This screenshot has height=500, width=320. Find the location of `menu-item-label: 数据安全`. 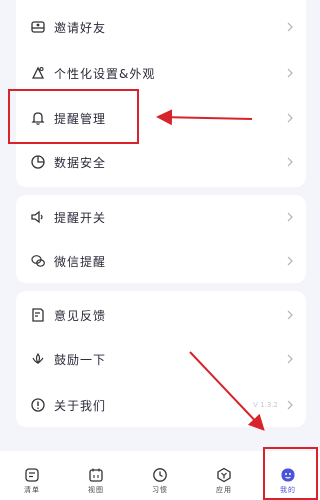

menu-item-label: 数据安全 is located at coordinates (80, 162).